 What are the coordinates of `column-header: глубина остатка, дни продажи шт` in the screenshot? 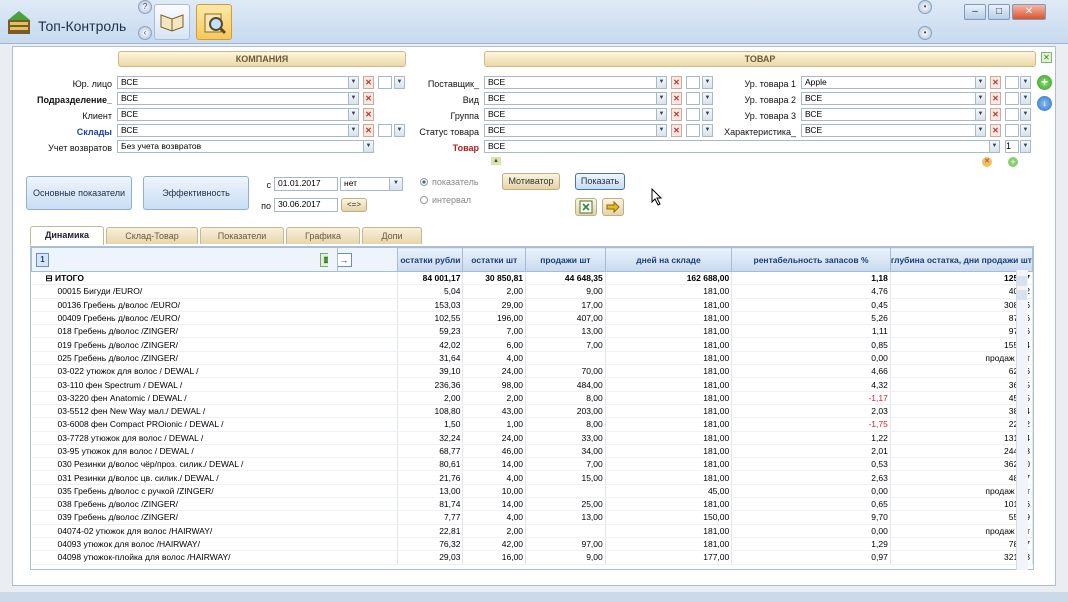 It's located at (961, 259).